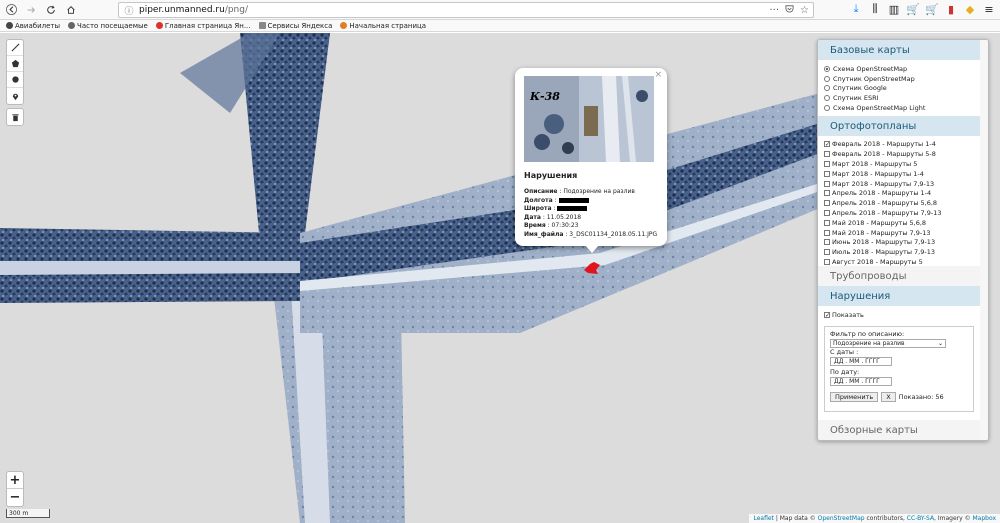  Describe the element at coordinates (856, 9) in the screenshot. I see `download-icon: ⤓` at that location.